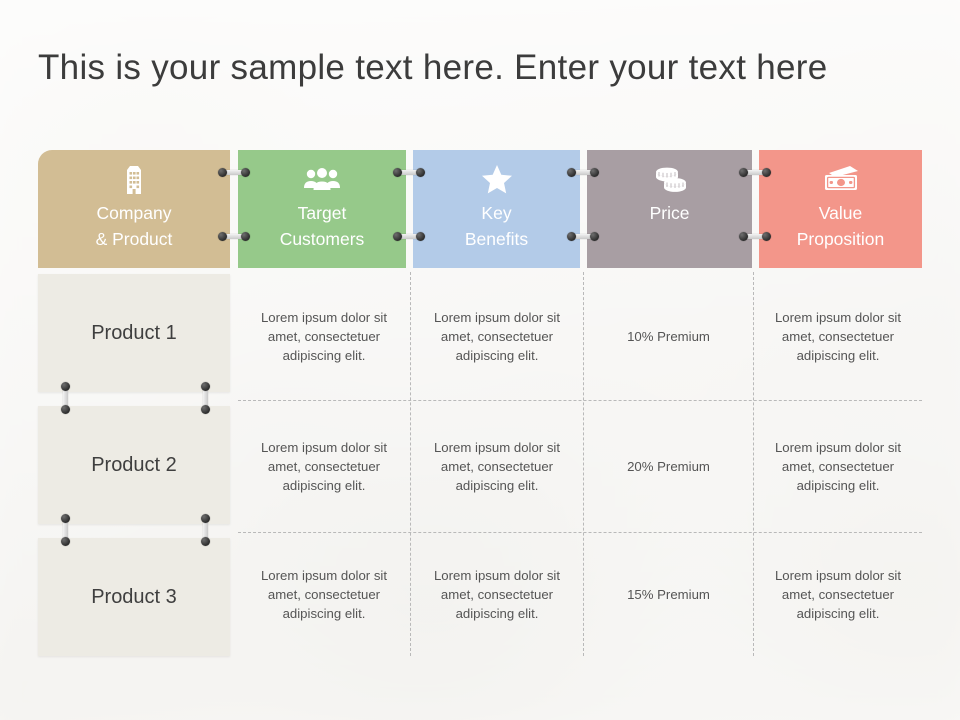 Image resolution: width=960 pixels, height=720 pixels. What do you see at coordinates (322, 179) in the screenshot?
I see `people-group-icon` at bounding box center [322, 179].